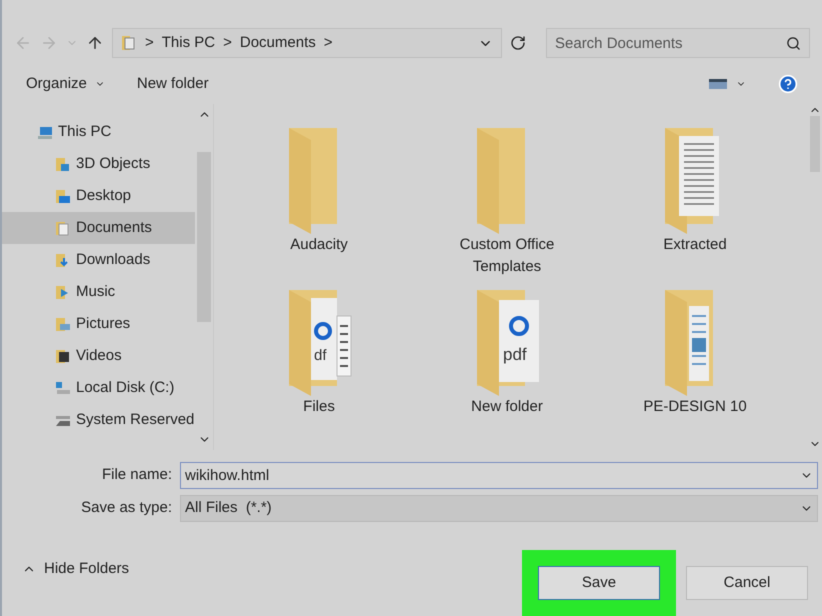 This screenshot has height=616, width=822. What do you see at coordinates (320, 355) in the screenshot?
I see `thumbnail-label: df` at bounding box center [320, 355].